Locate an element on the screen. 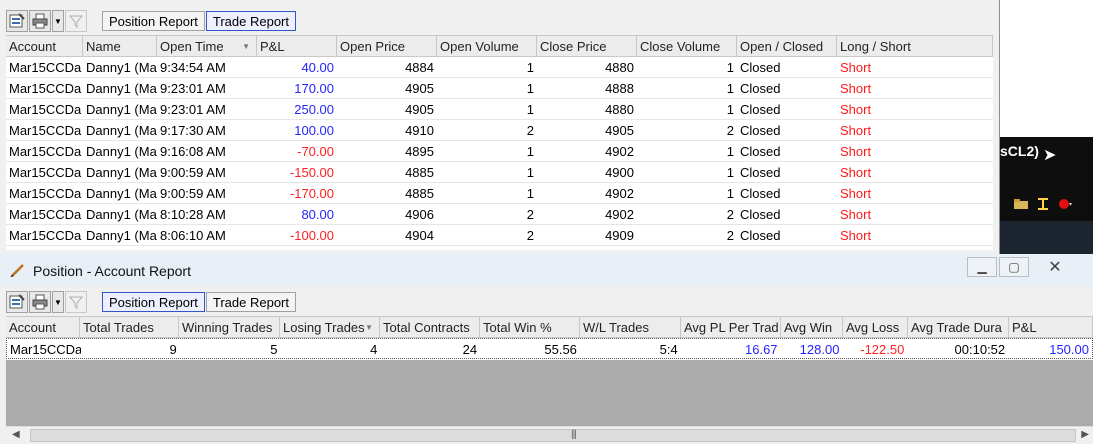 Image resolution: width=1093 pixels, height=444 pixels. column-header-open-volume: Open Volume is located at coordinates (487, 46).